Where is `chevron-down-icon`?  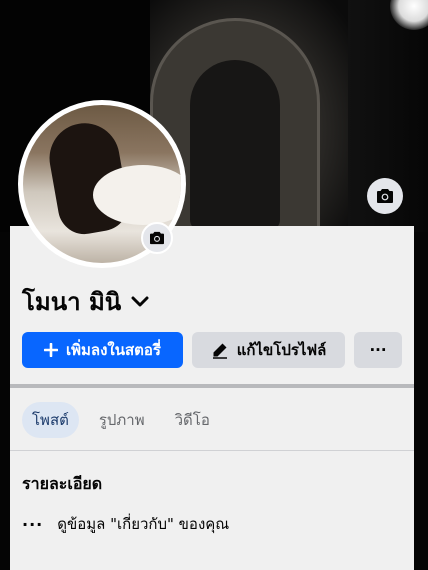
chevron-down-icon is located at coordinates (140, 301).